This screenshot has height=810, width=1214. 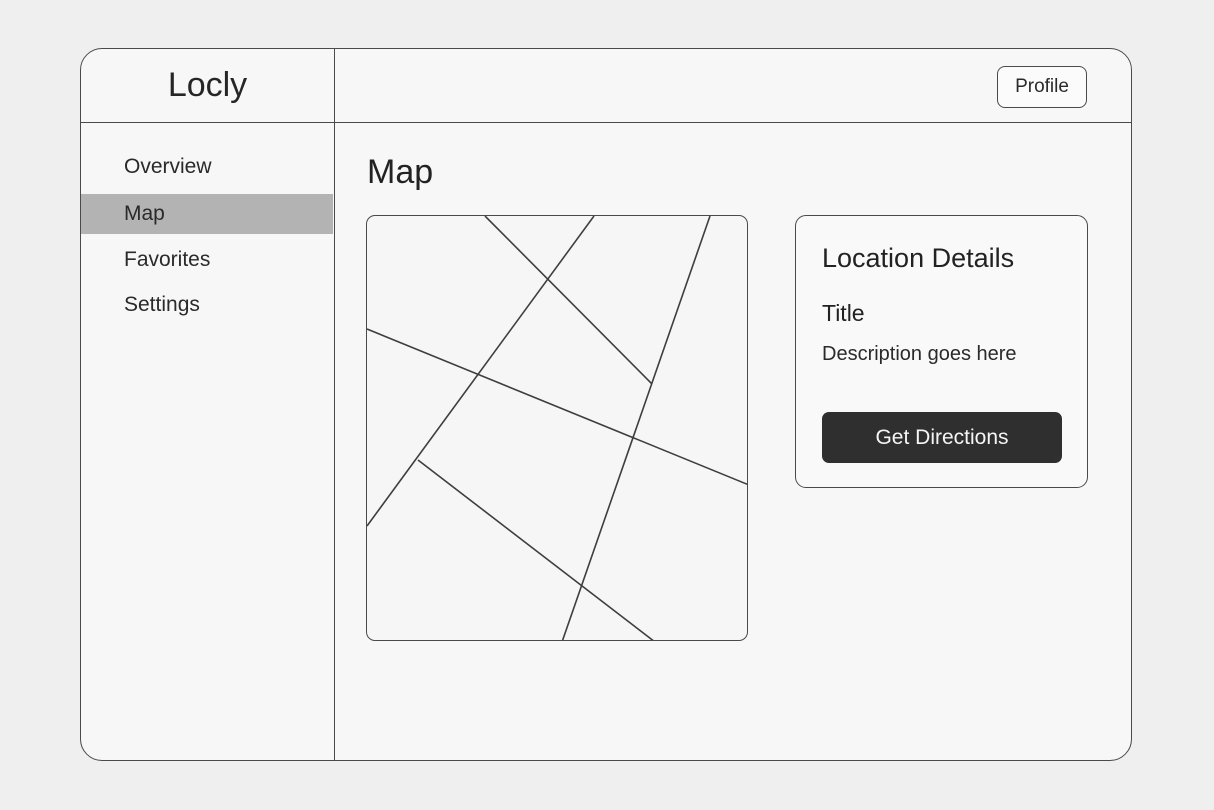 I want to click on profile-button: Profile, so click(x=1042, y=87).